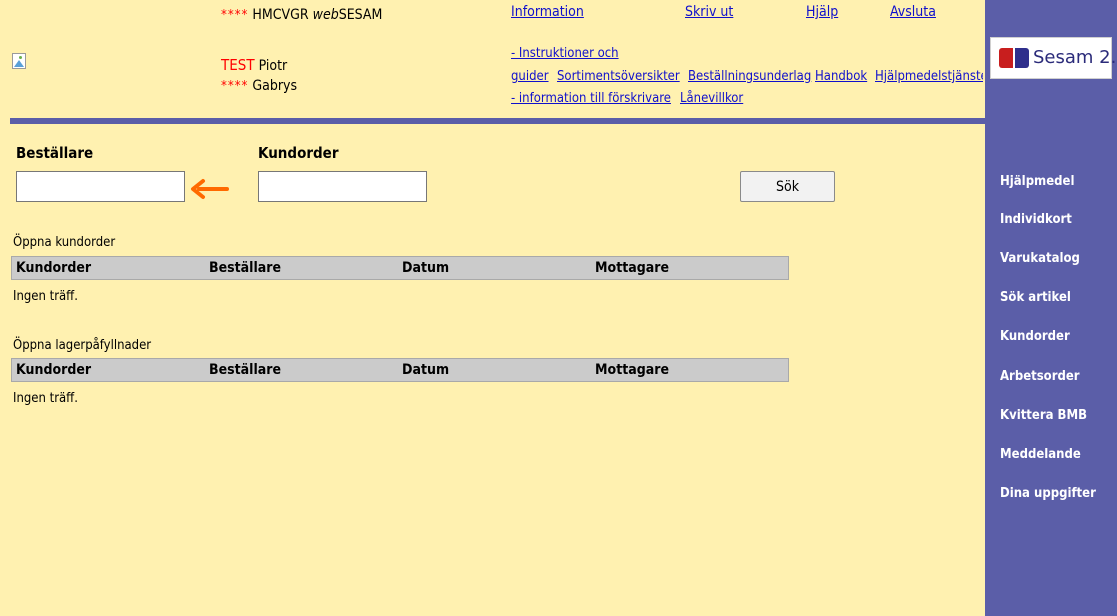 Image resolution: width=1117 pixels, height=616 pixels. I want to click on handbok-link: Handbok, so click(841, 76).